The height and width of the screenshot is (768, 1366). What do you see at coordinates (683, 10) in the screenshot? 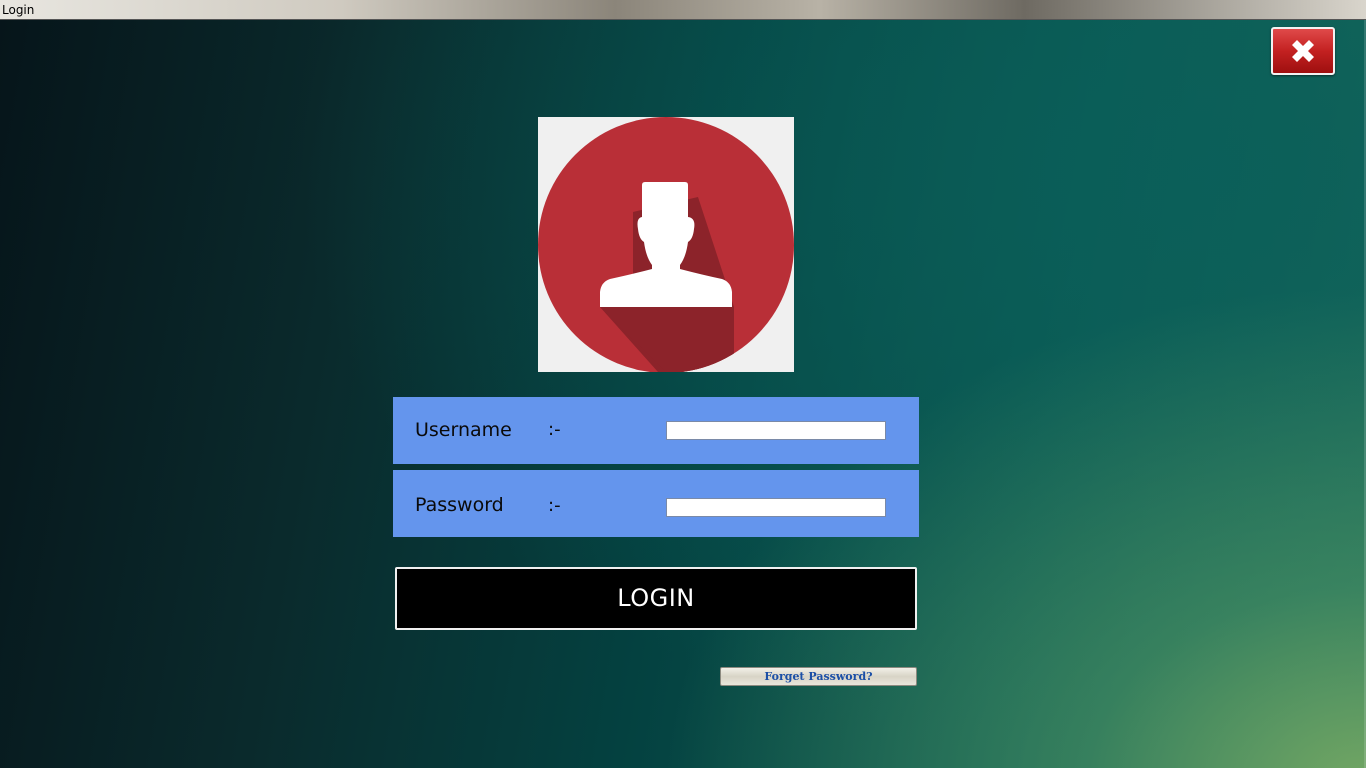
I see `title-bar: Login` at bounding box center [683, 10].